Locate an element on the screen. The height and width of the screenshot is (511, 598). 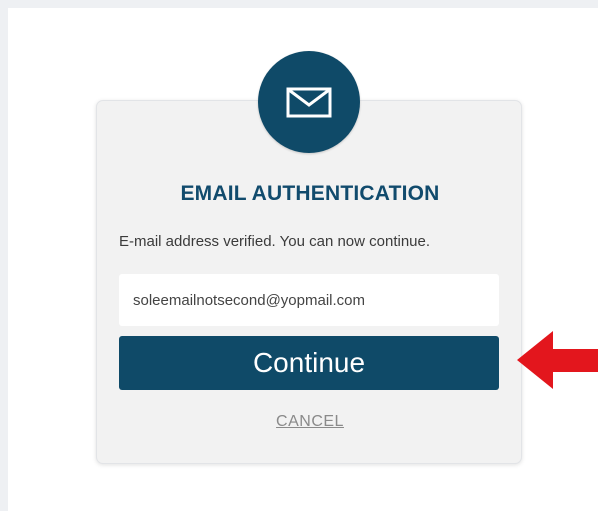
card-title: EMAIL AUTHENTICATION is located at coordinates (310, 193).